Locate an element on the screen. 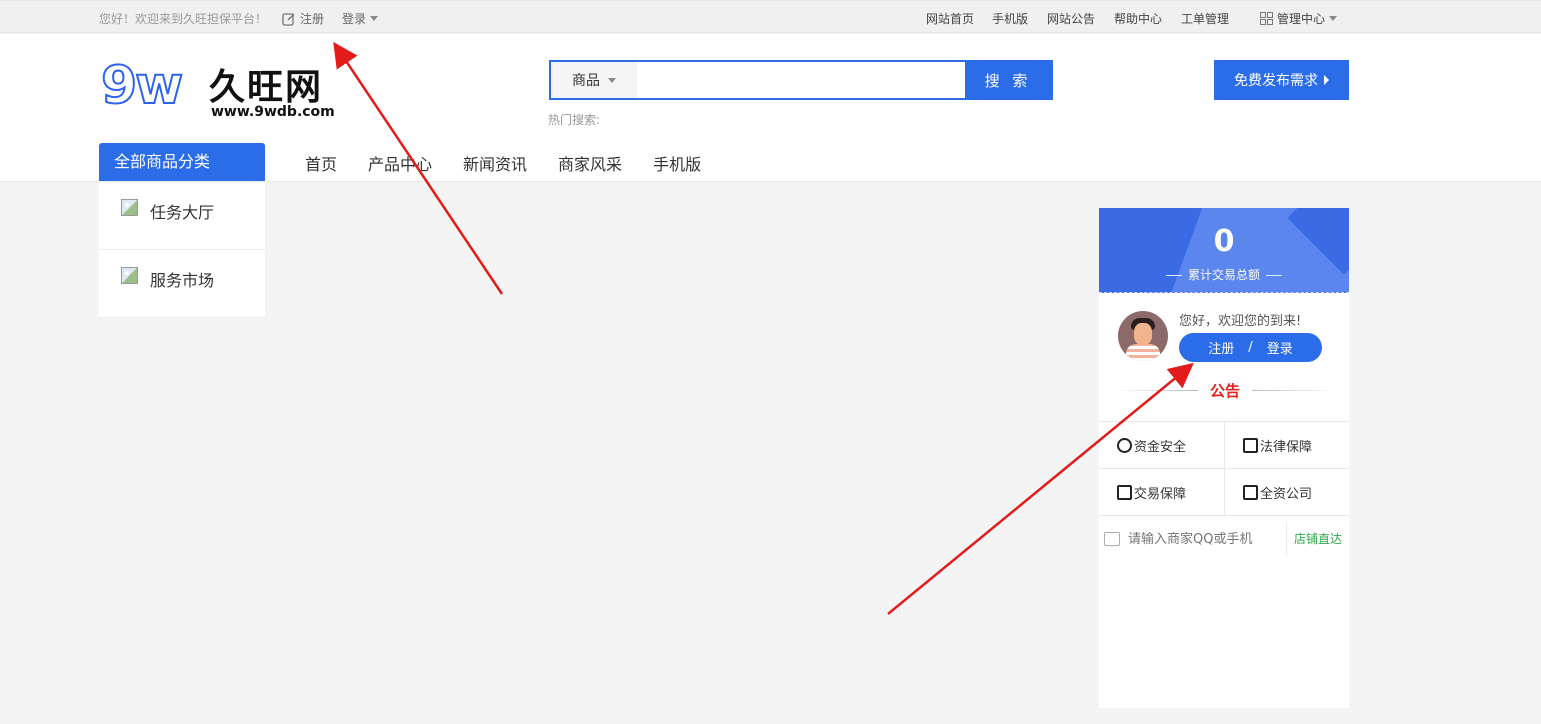  edit-icon is located at coordinates (288, 19).